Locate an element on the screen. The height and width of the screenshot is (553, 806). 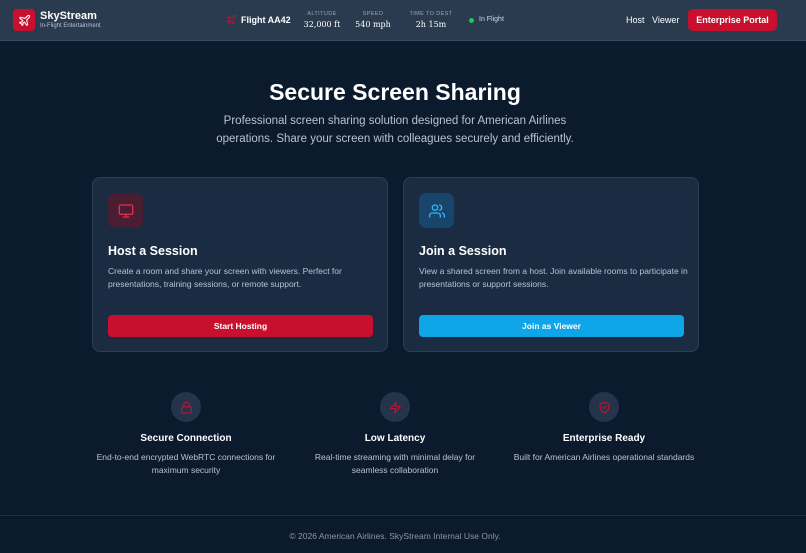
flight-status: In Flight is located at coordinates (491, 19).